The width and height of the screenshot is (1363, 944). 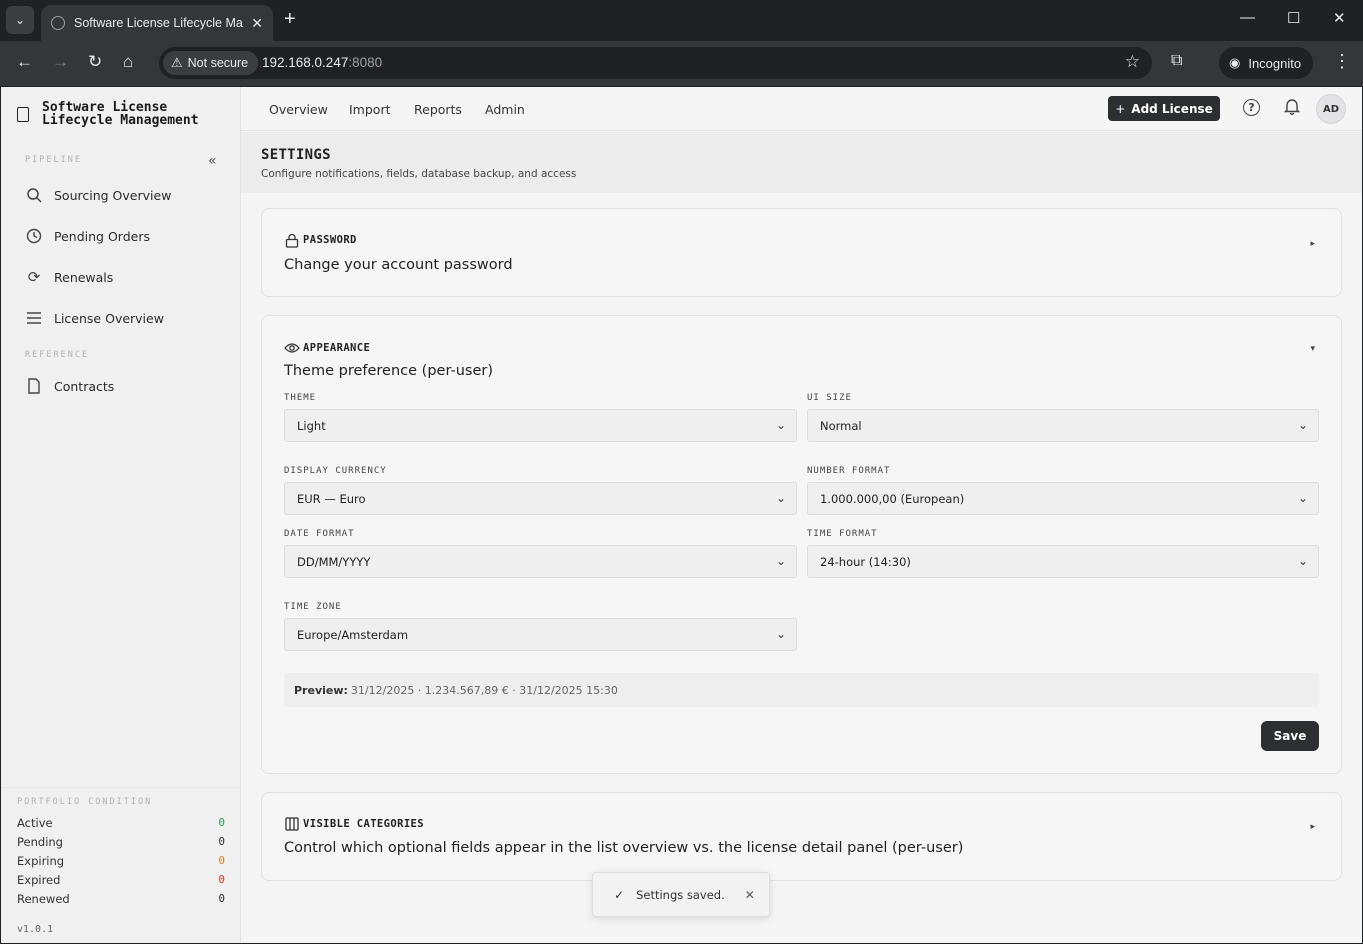 What do you see at coordinates (540, 561) in the screenshot?
I see `date-format-select: DD/MM/YYYY ⌄` at bounding box center [540, 561].